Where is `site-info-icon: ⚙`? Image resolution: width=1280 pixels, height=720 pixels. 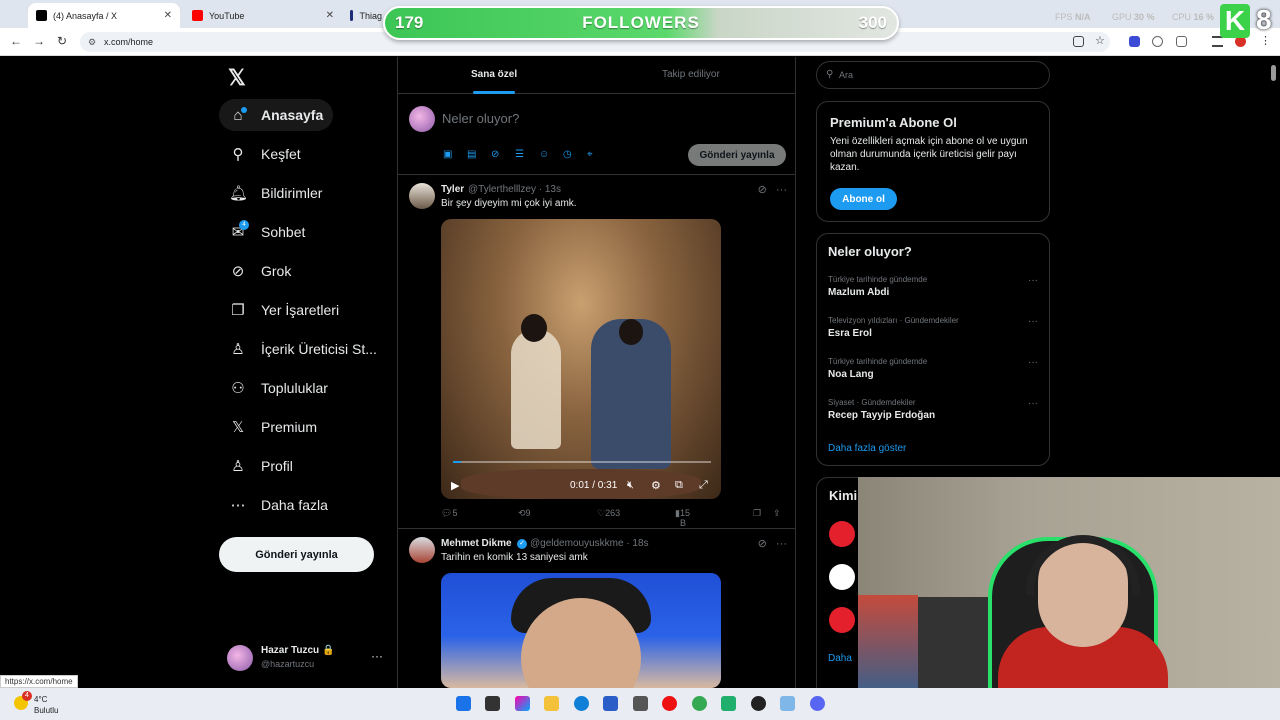
site-info-icon: ⚙ is located at coordinates (92, 42).